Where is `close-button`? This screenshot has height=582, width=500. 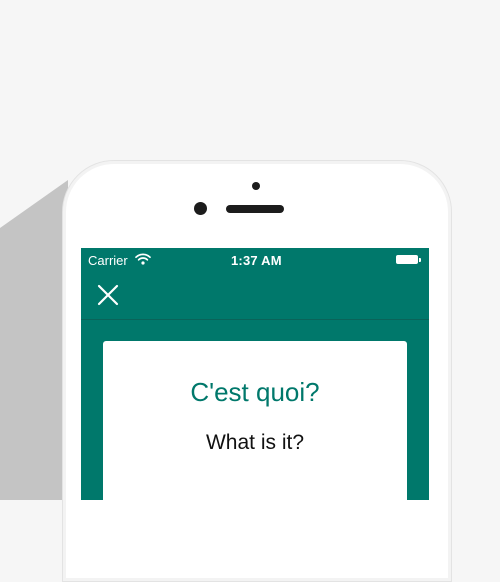
close-button is located at coordinates (108, 295).